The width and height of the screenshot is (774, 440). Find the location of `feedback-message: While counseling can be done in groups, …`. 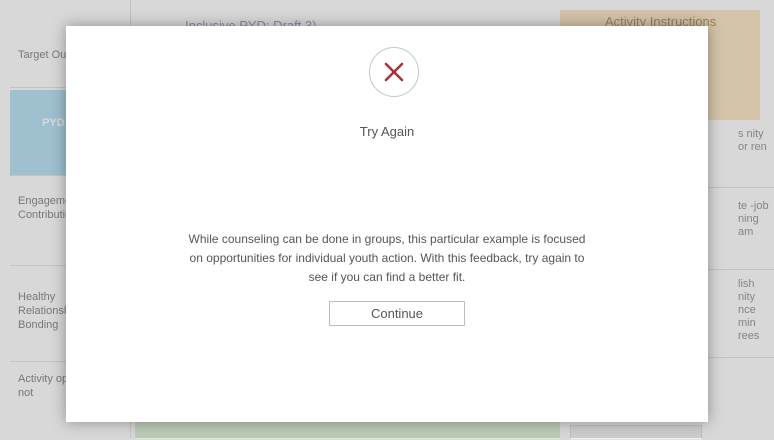

feedback-message: While counseling can be done in groups, … is located at coordinates (387, 258).